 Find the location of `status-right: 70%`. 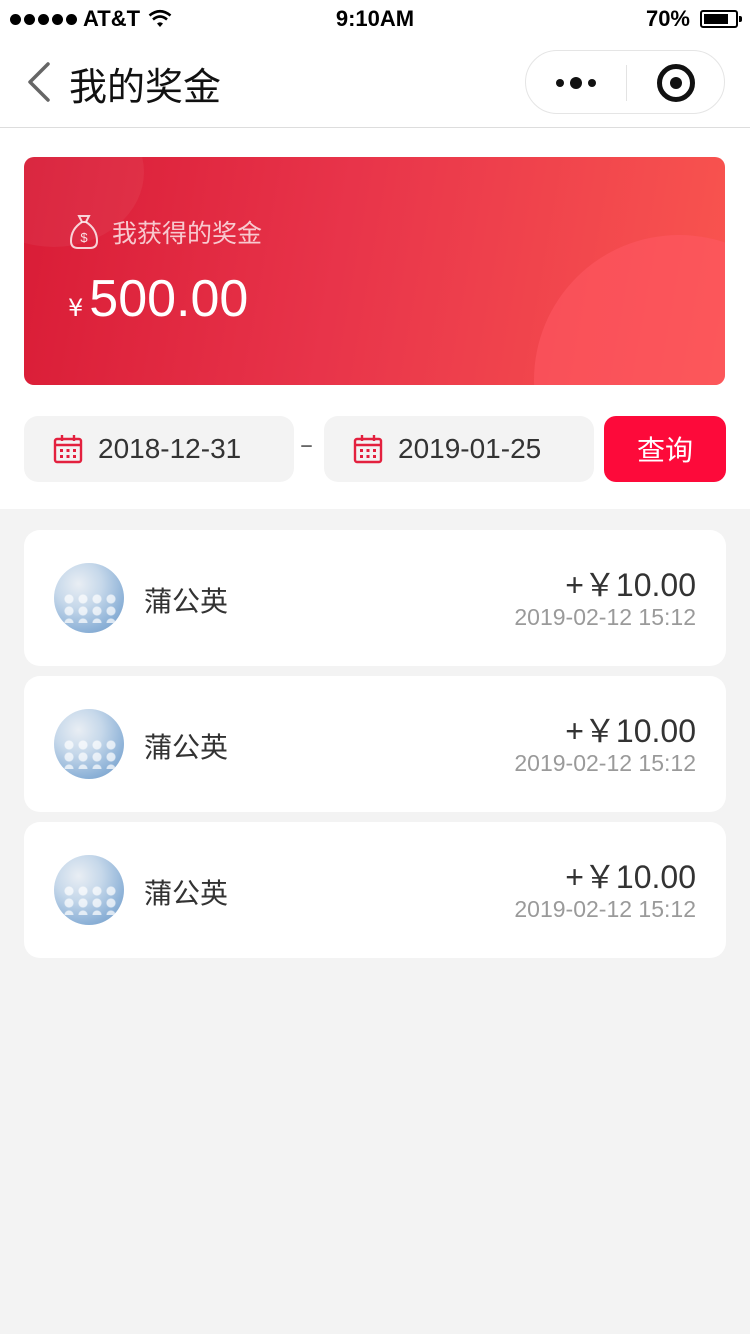

status-right: 70% is located at coordinates (693, 19).